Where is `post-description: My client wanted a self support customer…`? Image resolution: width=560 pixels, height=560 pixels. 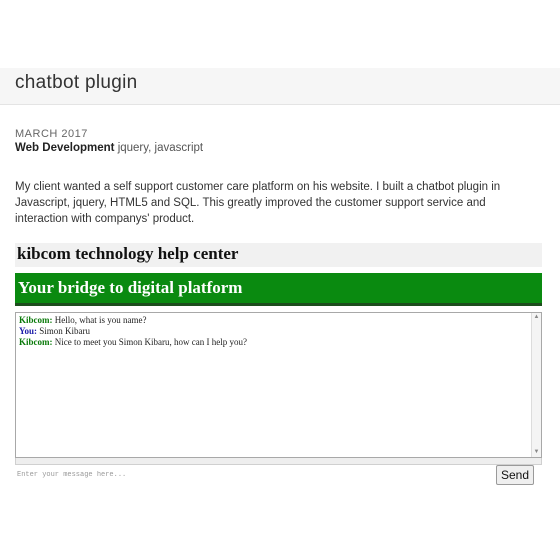 post-description: My client wanted a self support customer… is located at coordinates (258, 203).